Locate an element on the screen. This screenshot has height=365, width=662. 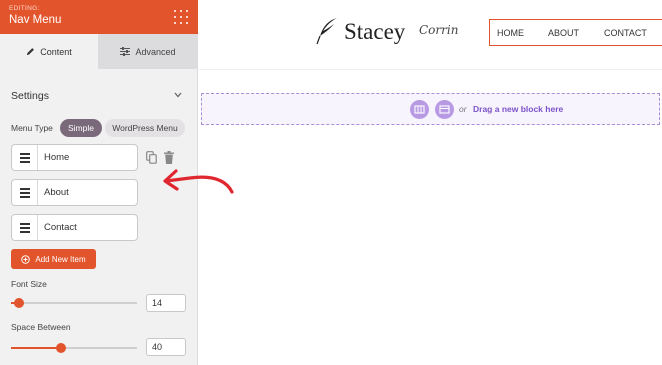
settings-heading: Settings is located at coordinates (30, 96).